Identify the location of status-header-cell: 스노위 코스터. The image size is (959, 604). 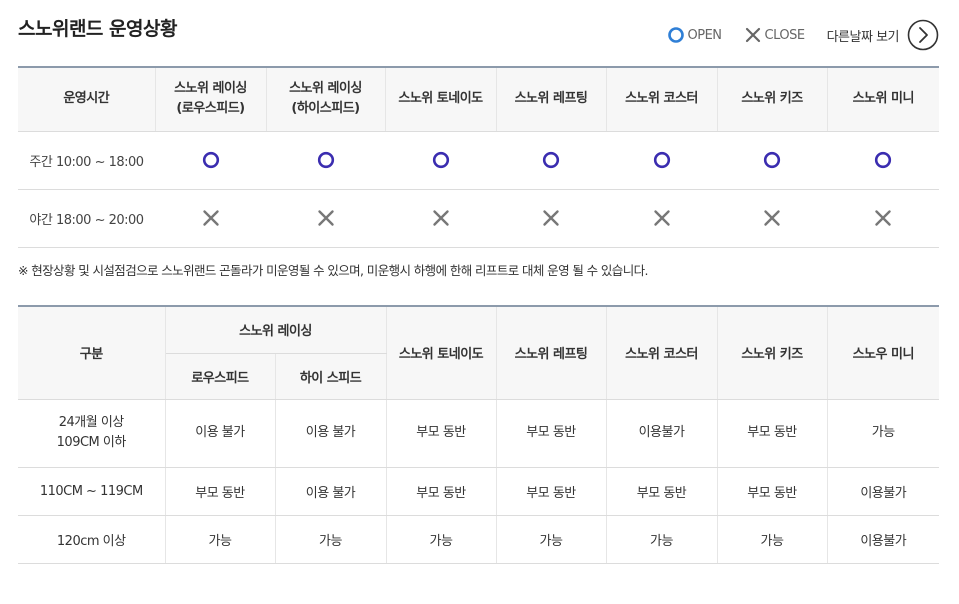
(662, 99).